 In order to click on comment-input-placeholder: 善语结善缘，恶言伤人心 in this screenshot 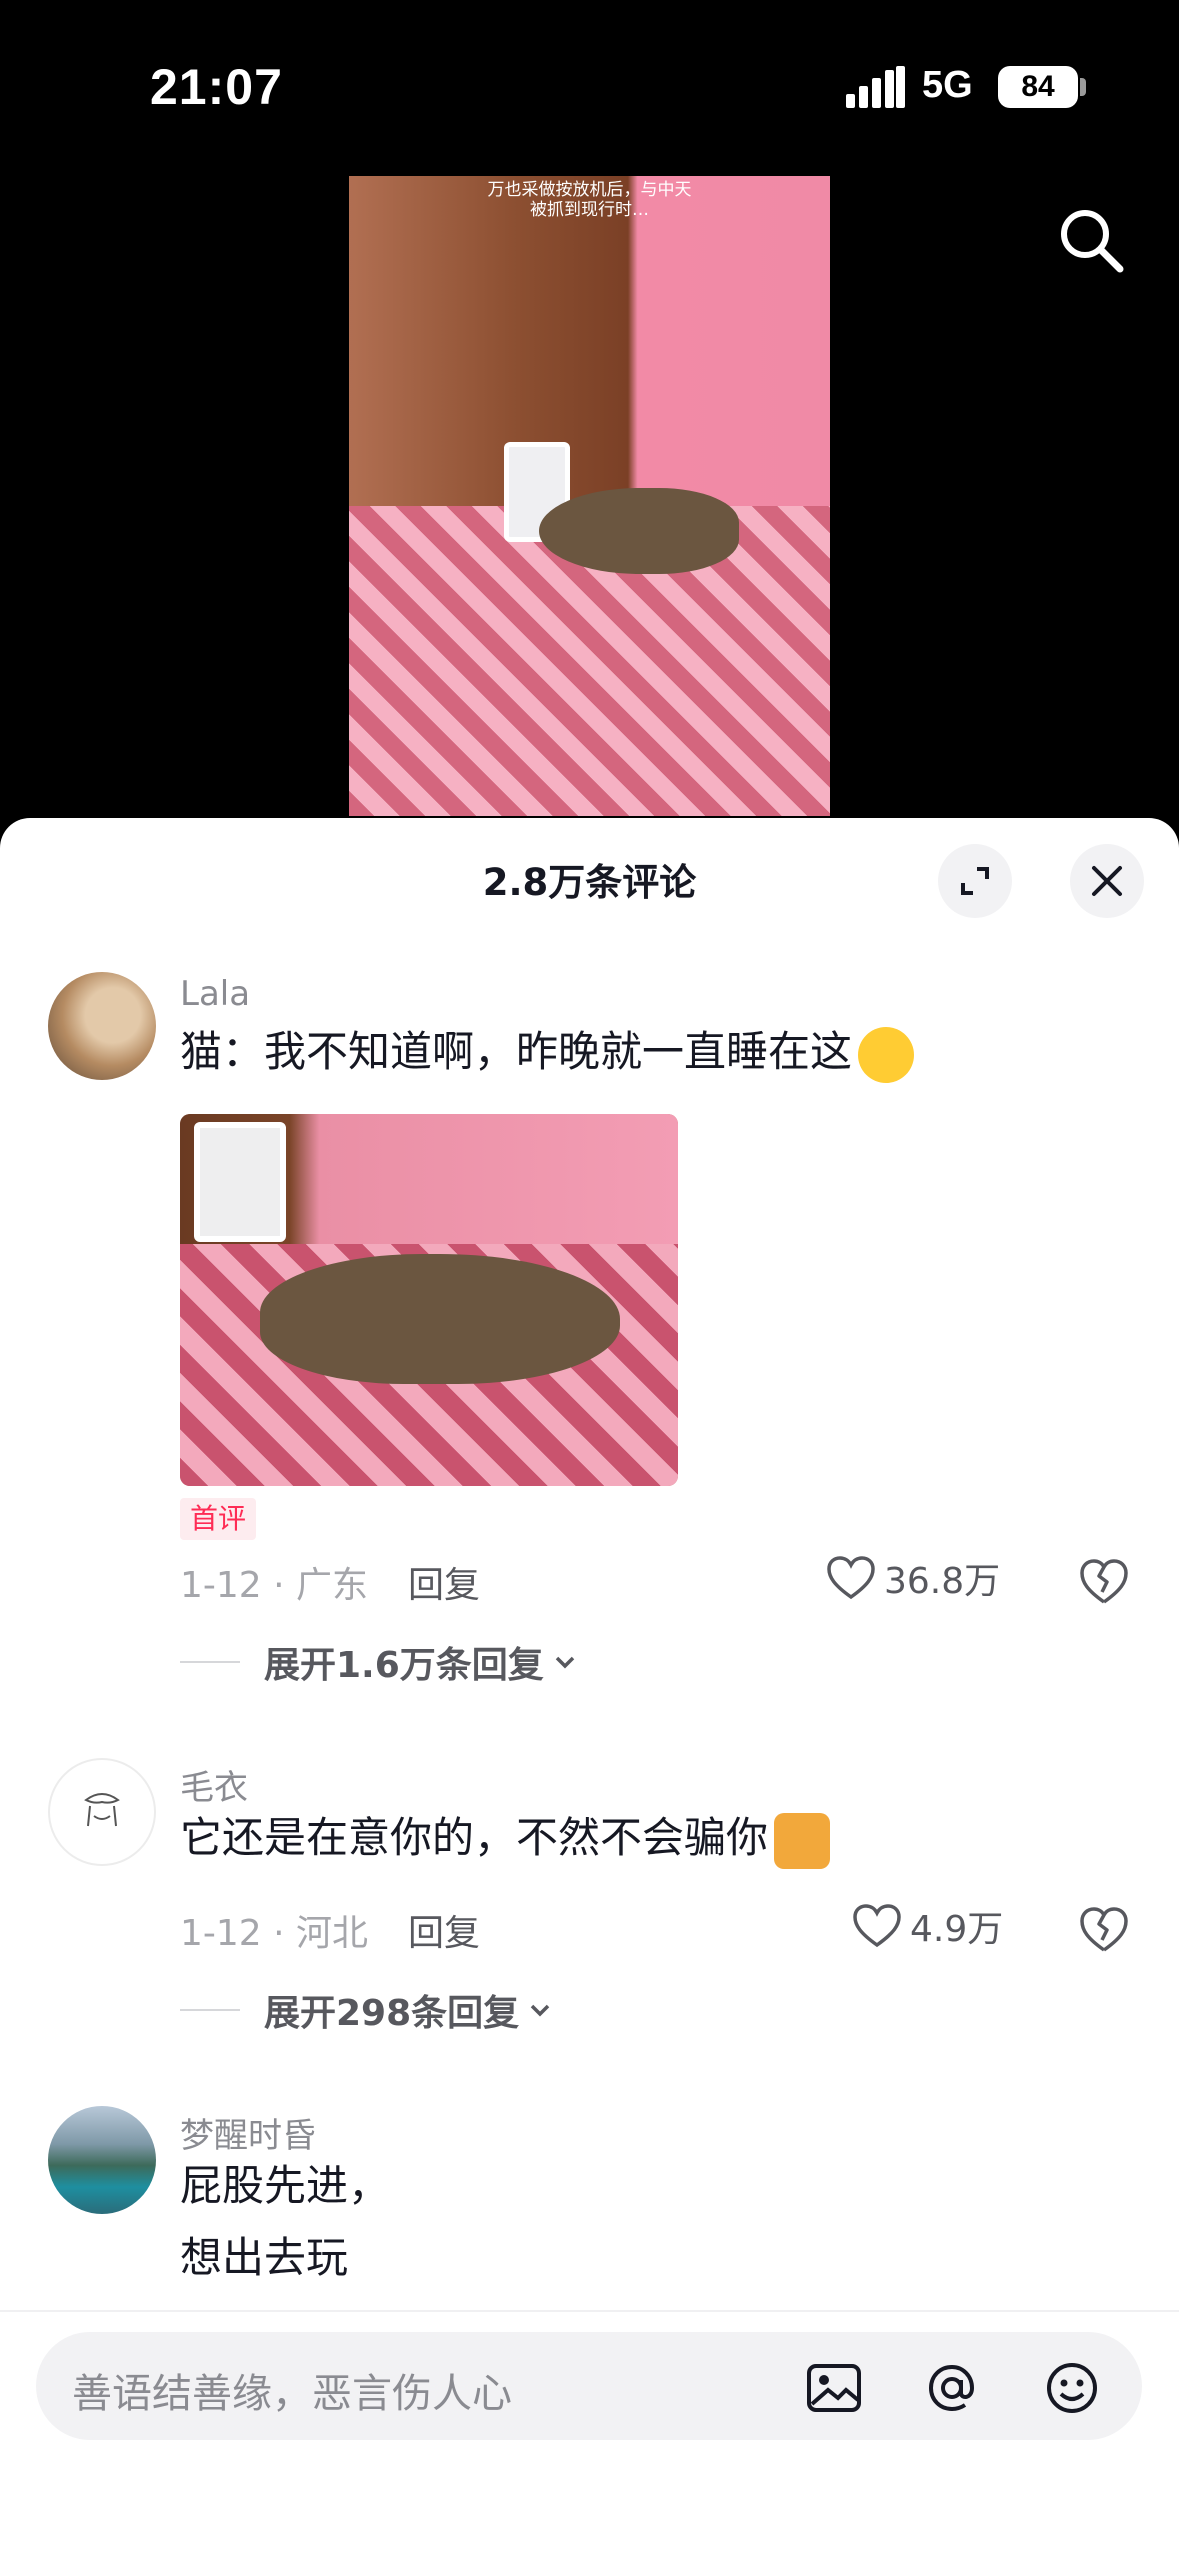, I will do `click(292, 2394)`.